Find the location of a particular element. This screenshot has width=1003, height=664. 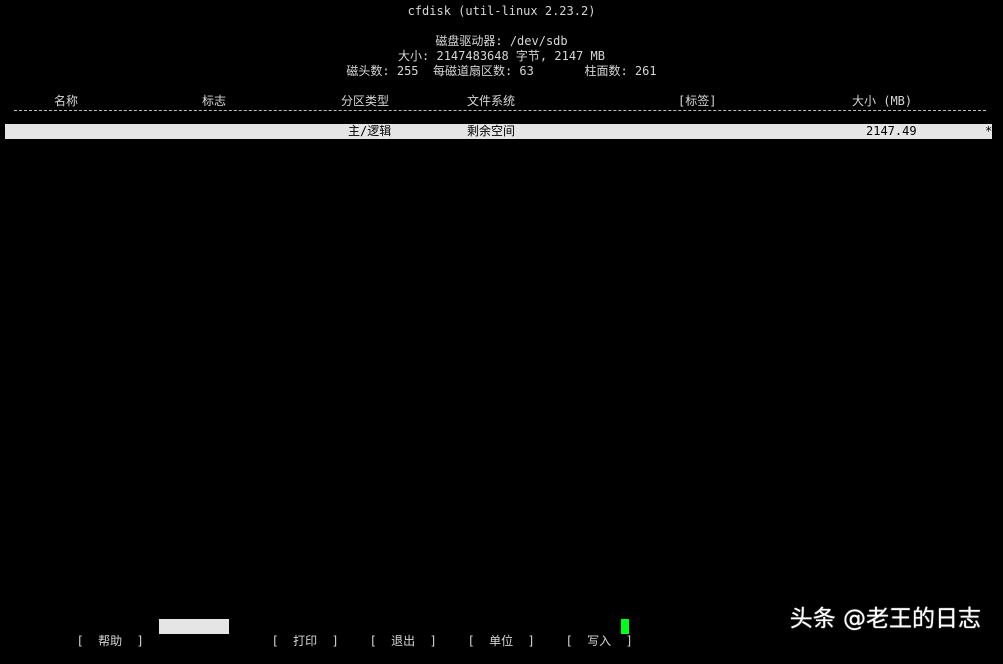

table-row: 主/逻辑 剩余空间 2147.49 * is located at coordinates (498, 131).